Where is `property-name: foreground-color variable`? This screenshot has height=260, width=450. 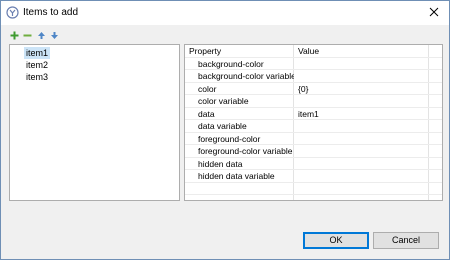
property-name: foreground-color variable is located at coordinates (245, 151).